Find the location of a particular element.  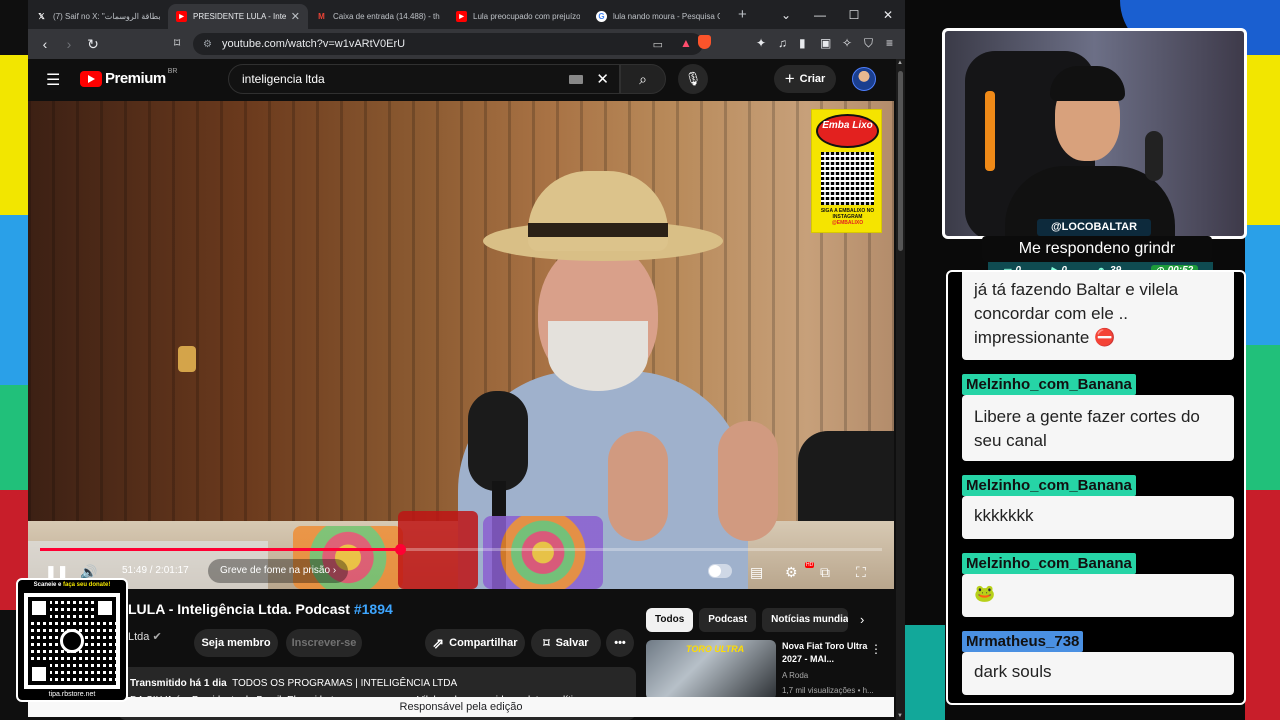

speaker-hand-left is located at coordinates (638, 486).